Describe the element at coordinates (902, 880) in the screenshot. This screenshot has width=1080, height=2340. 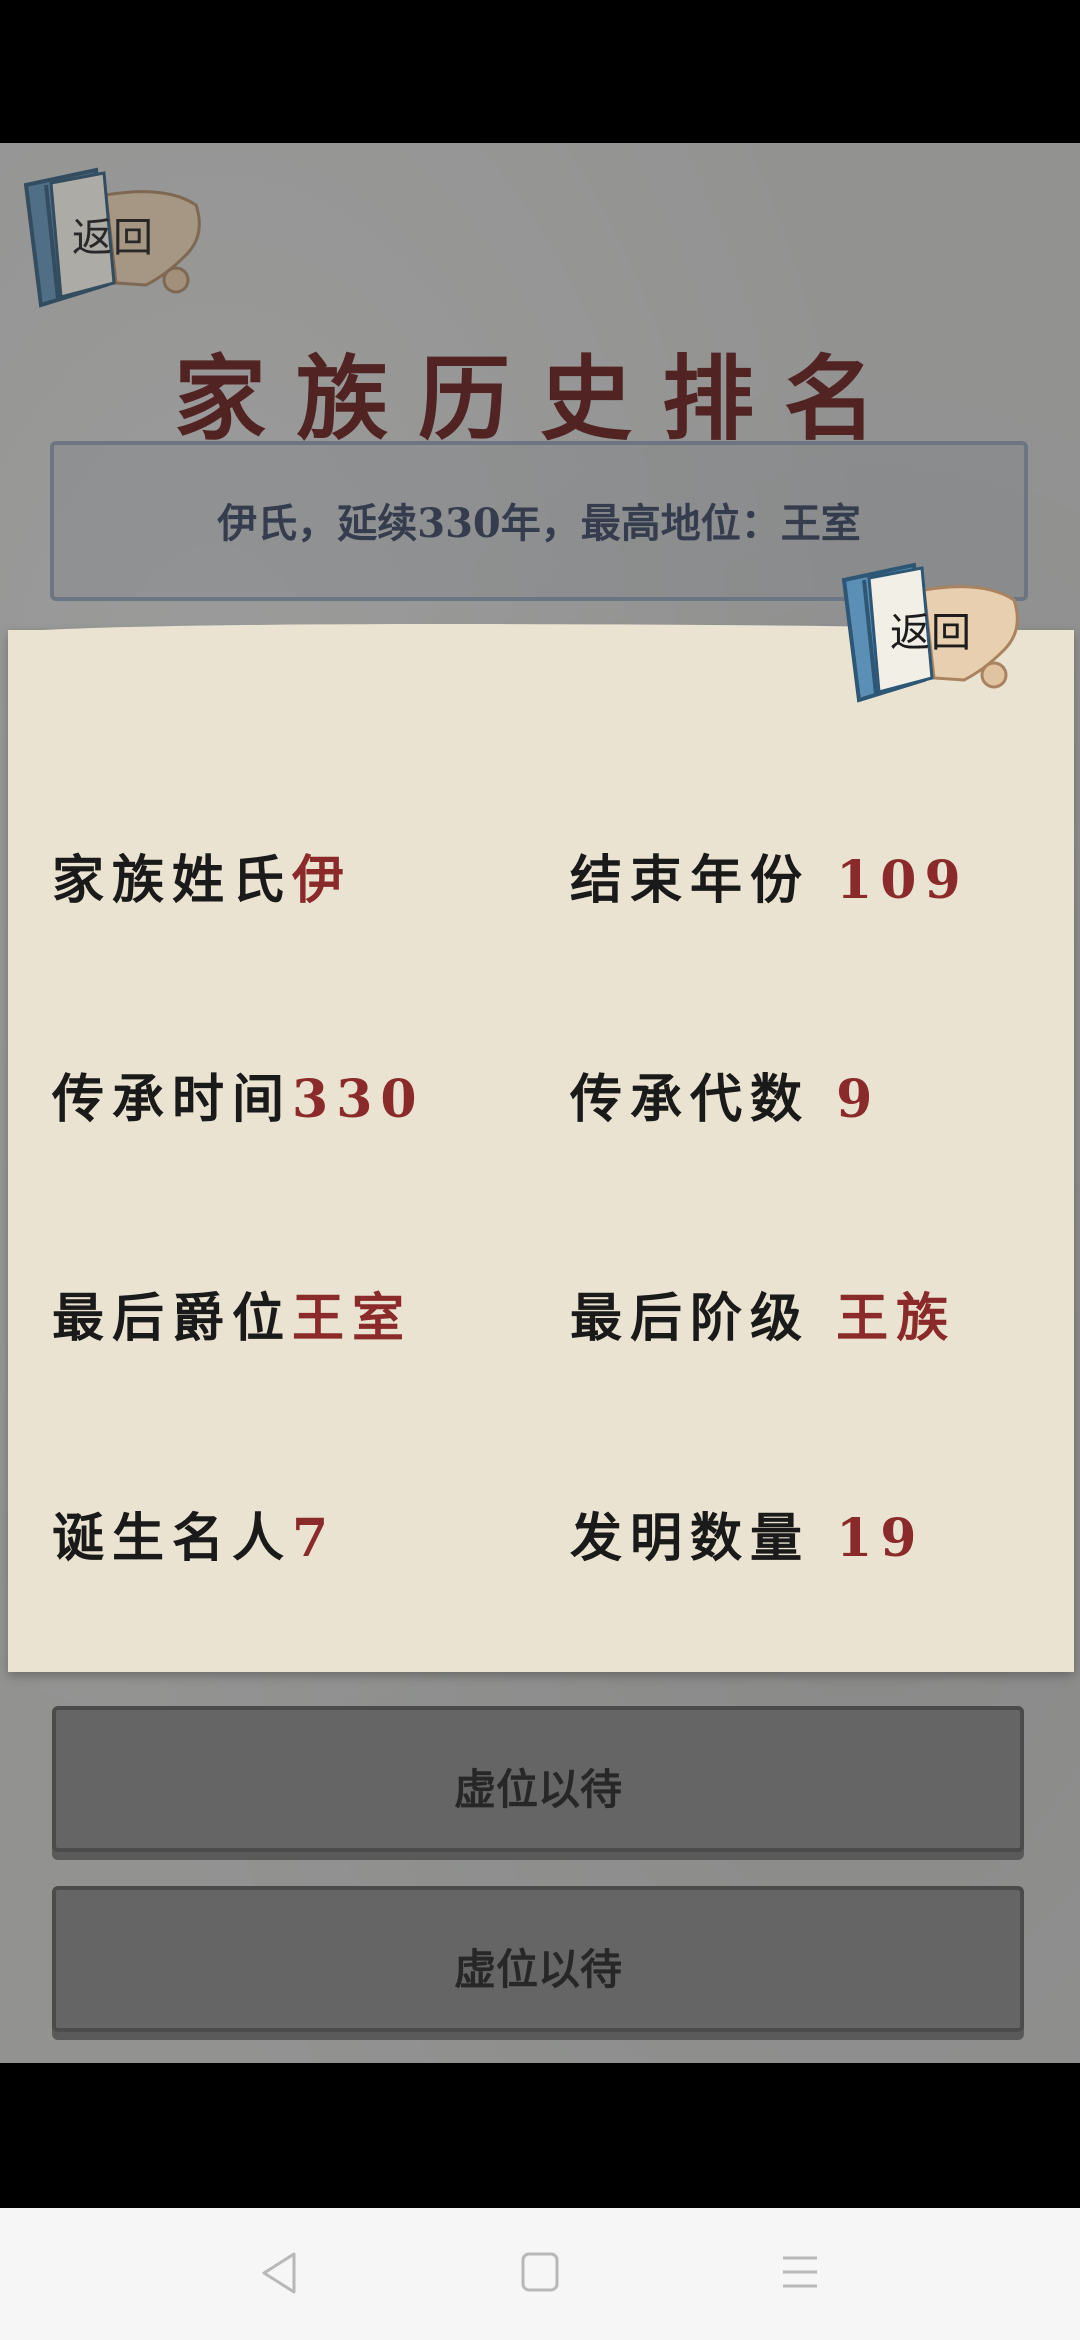
I see `stat-value: 109` at that location.